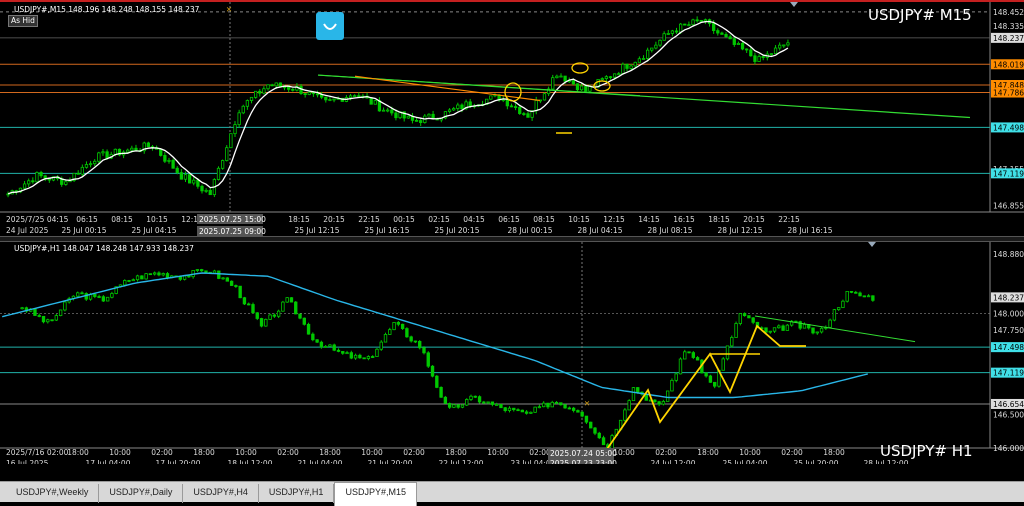 The image size is (1024, 506). What do you see at coordinates (375, 494) in the screenshot?
I see `tab-m15: USDJPY#,M15` at bounding box center [375, 494].